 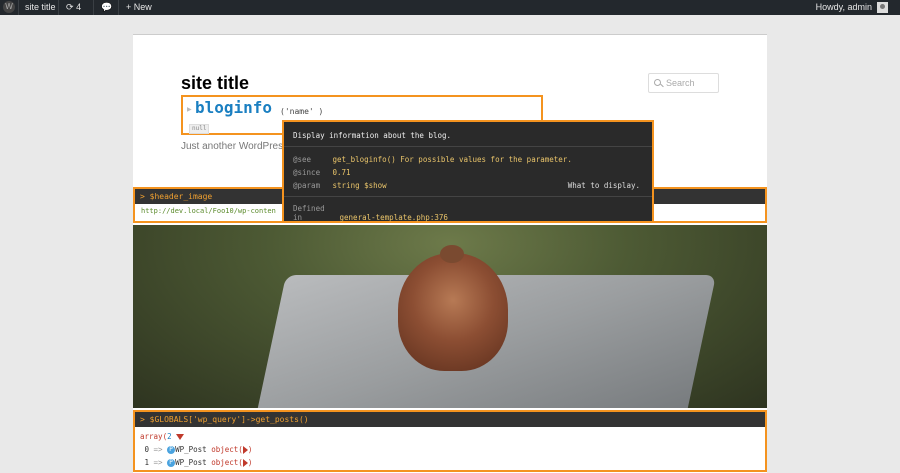 I want to click on admin-bar-site-title: site title, so click(x=40, y=7).